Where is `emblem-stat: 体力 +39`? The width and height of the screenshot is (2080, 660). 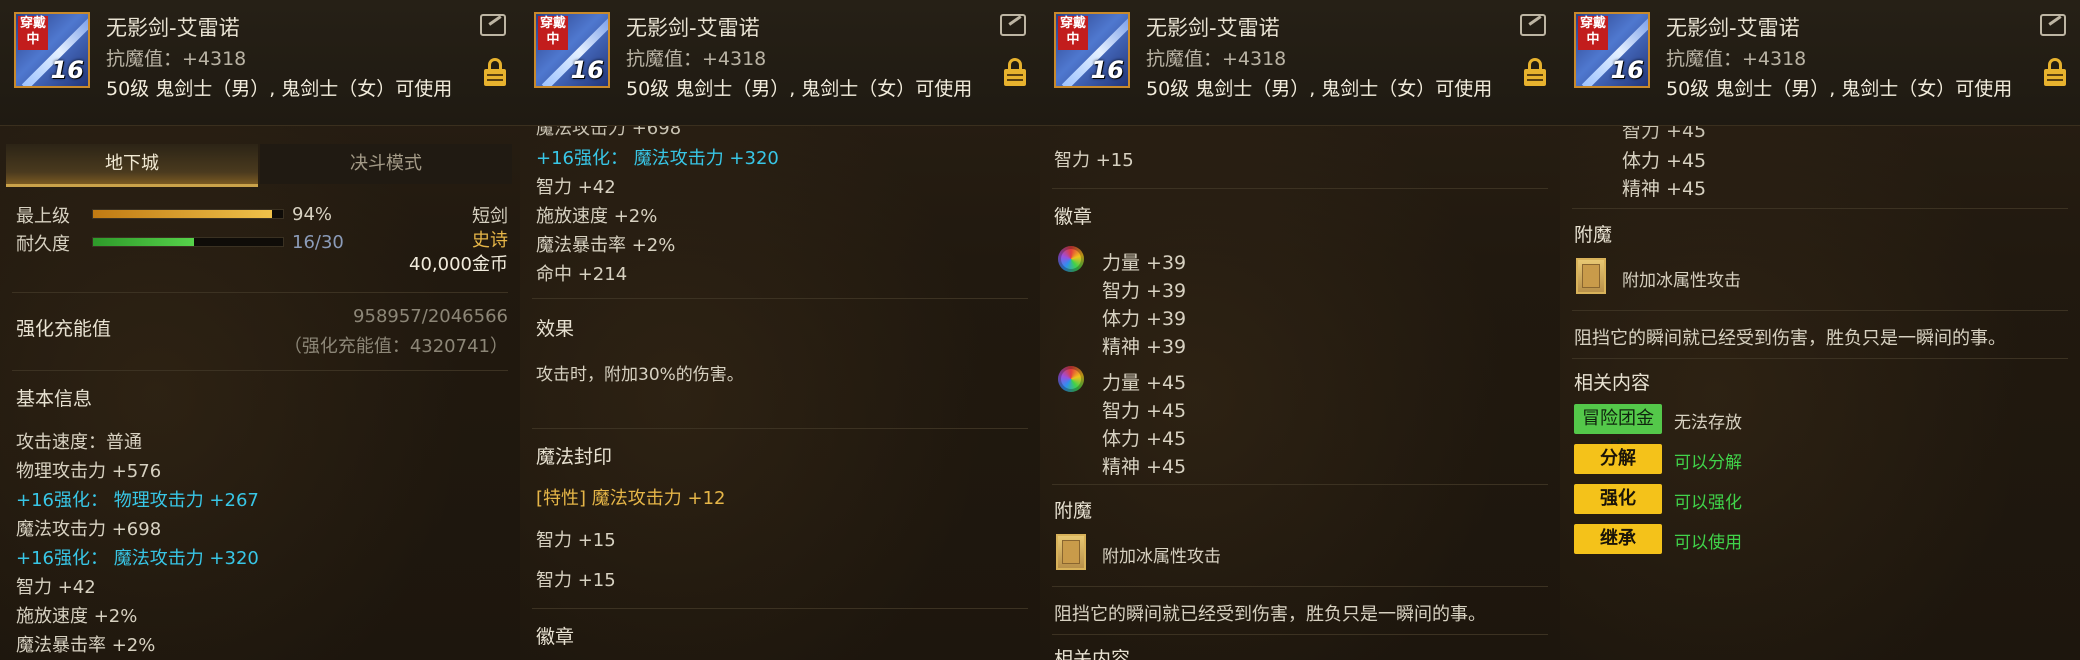
emblem-stat: 体力 +39 is located at coordinates (1144, 319).